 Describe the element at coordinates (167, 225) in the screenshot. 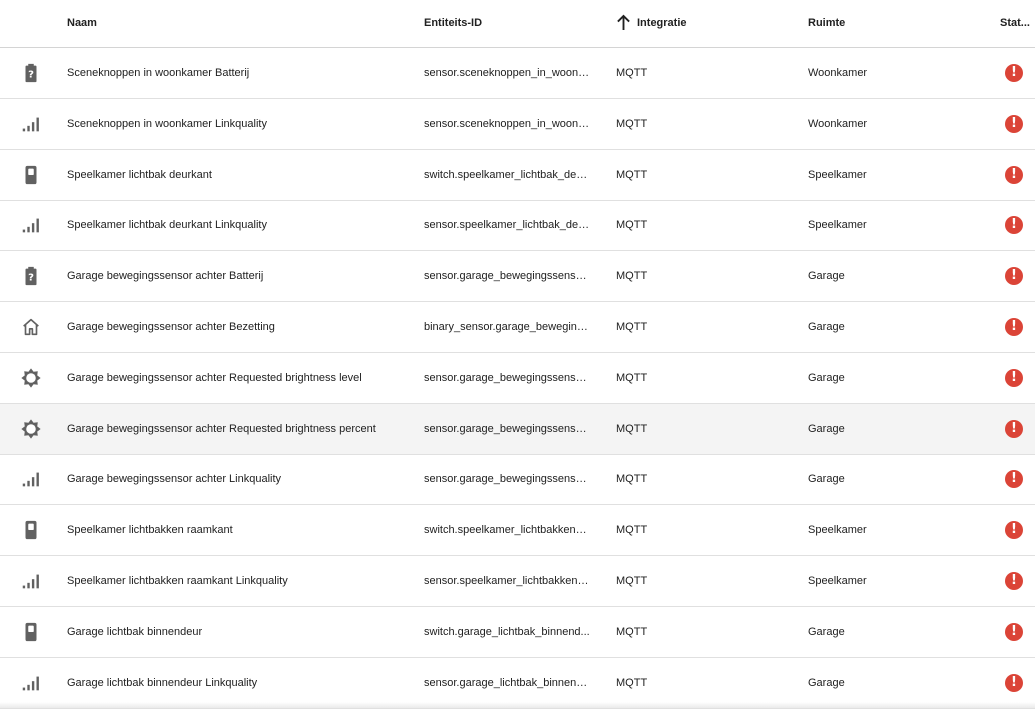

I see `entity-name: Speelkamer lichtbak deurkant Linkquality` at that location.